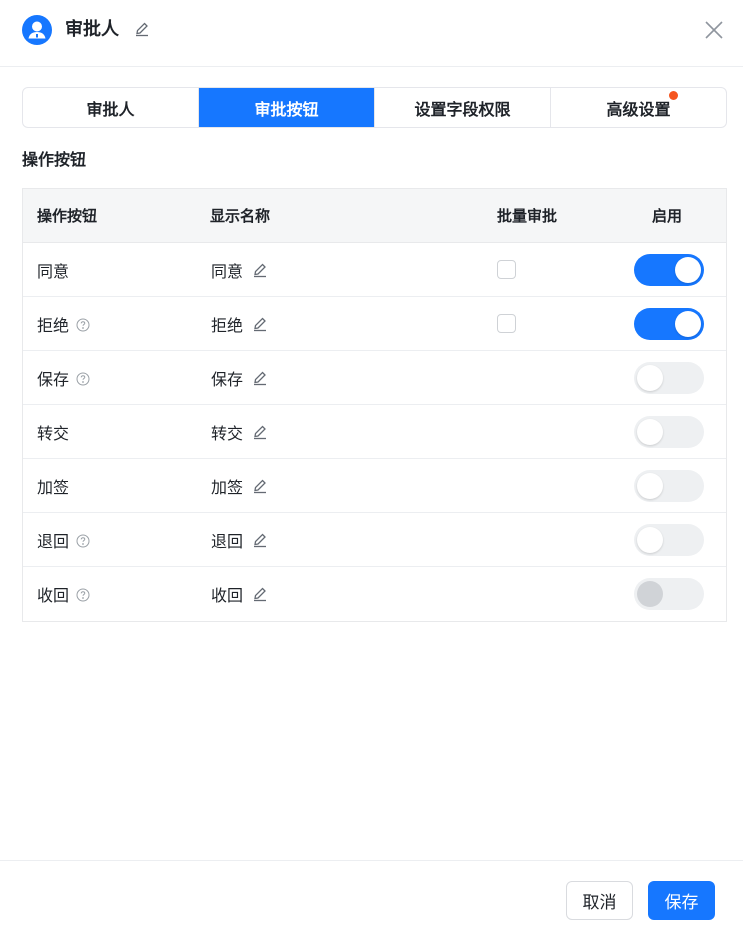 This screenshot has width=743, height=931. I want to click on tab-approver: 审批人, so click(111, 107).